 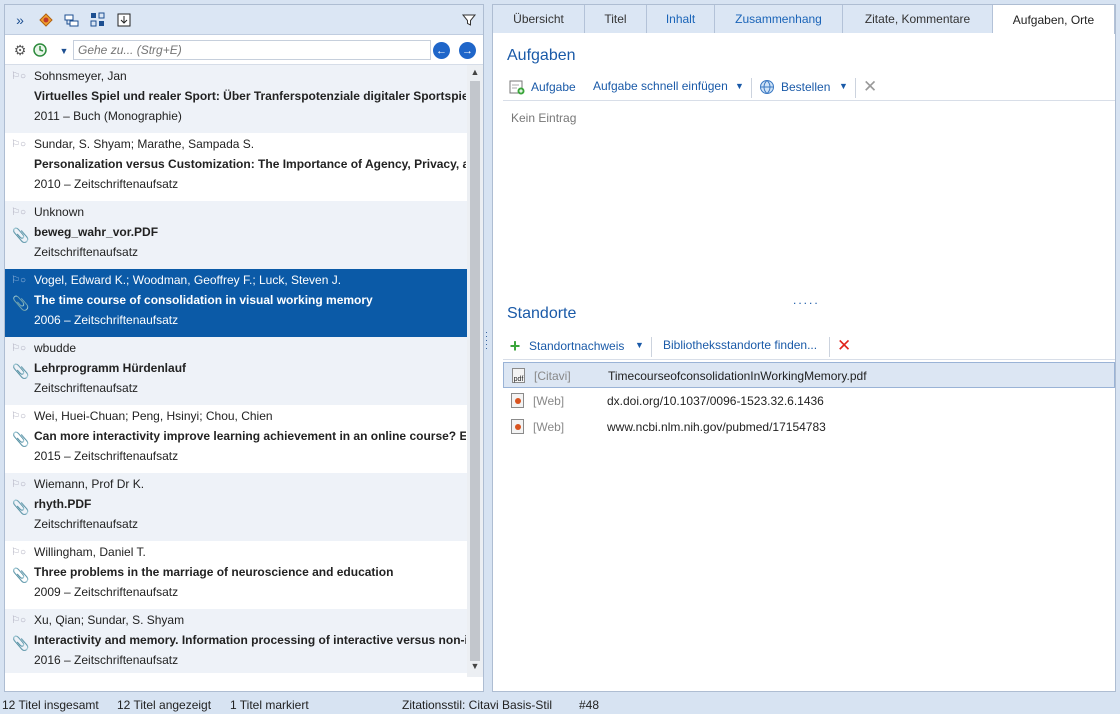 I want to click on tab-content: Inhalt, so click(x=681, y=19).